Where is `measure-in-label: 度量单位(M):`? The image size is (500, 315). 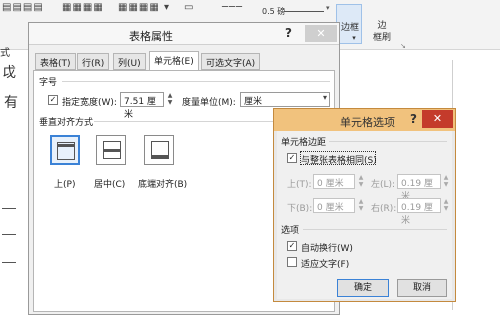 measure-in-label: 度量单位(M): is located at coordinates (209, 103).